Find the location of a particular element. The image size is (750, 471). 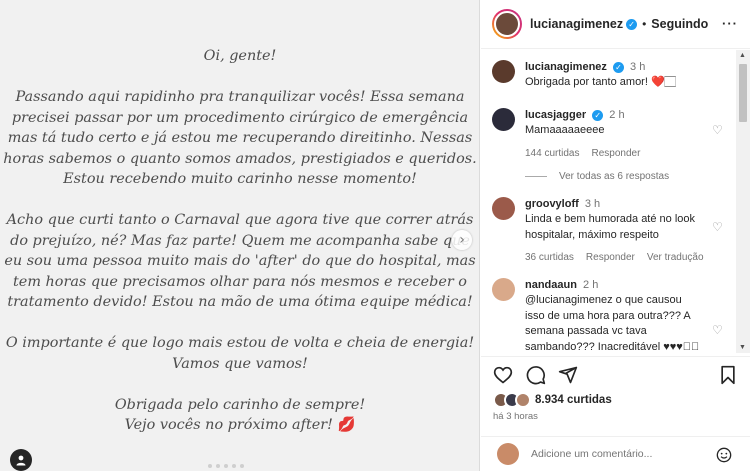

likes-summary: 8.934 curtidas is located at coordinates (552, 400).